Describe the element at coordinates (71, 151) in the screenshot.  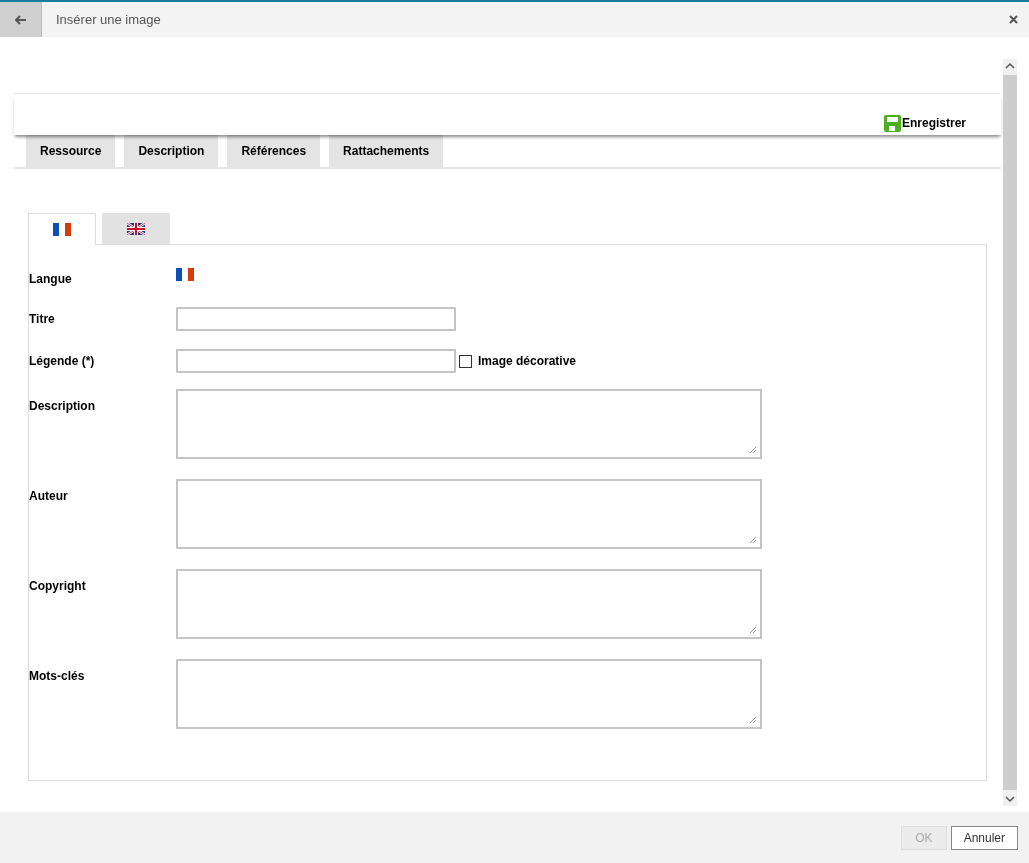
I see `tab: Ressource` at that location.